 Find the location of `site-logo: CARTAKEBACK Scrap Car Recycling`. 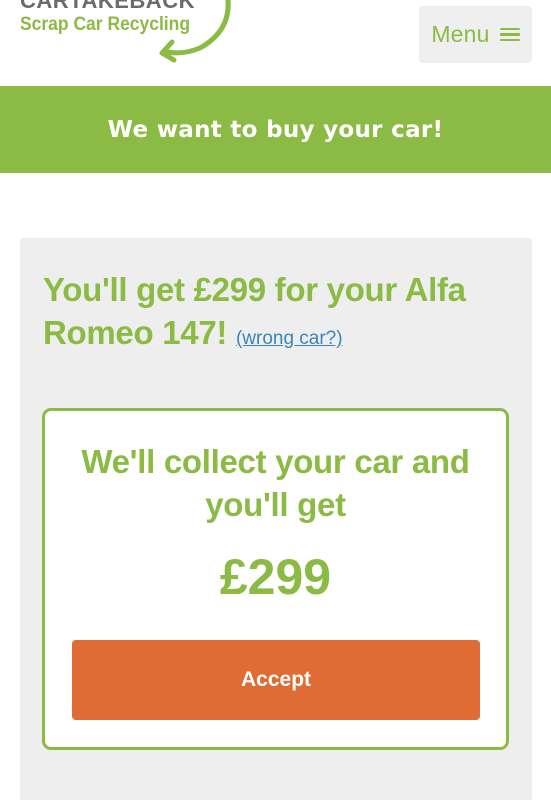

site-logo: CARTAKEBACK Scrap Car Recycling is located at coordinates (124, 34).